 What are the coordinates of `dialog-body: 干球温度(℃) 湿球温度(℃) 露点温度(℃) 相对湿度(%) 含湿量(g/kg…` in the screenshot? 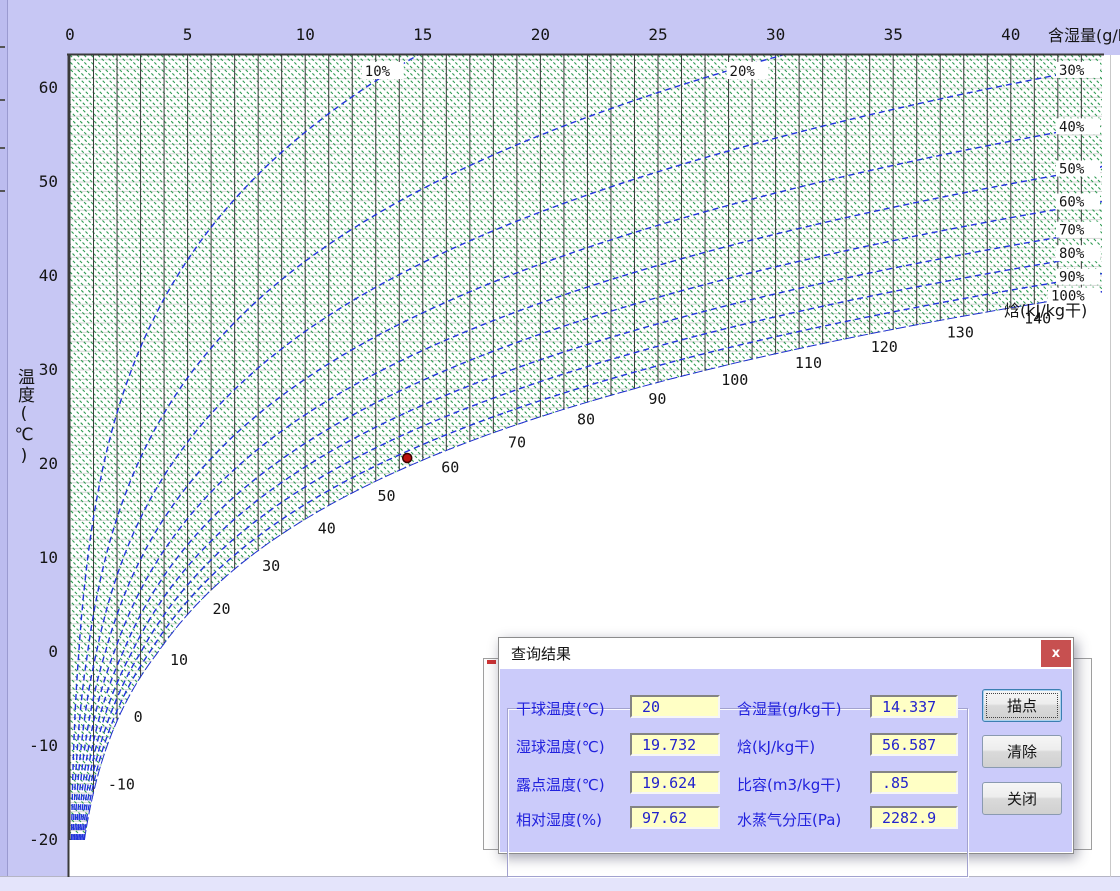 It's located at (786, 773).